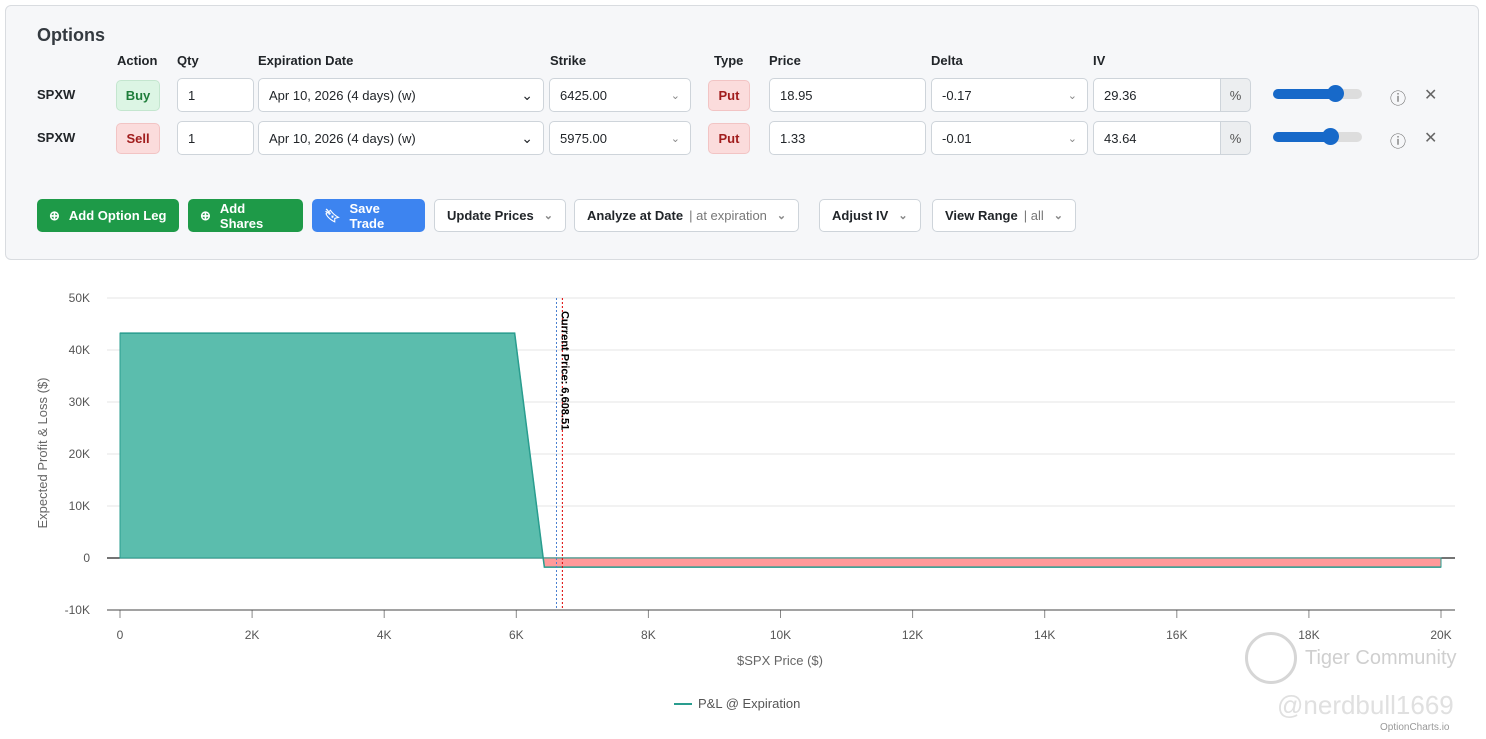  What do you see at coordinates (1120, 138) in the screenshot?
I see `iv-value: 43.64` at bounding box center [1120, 138].